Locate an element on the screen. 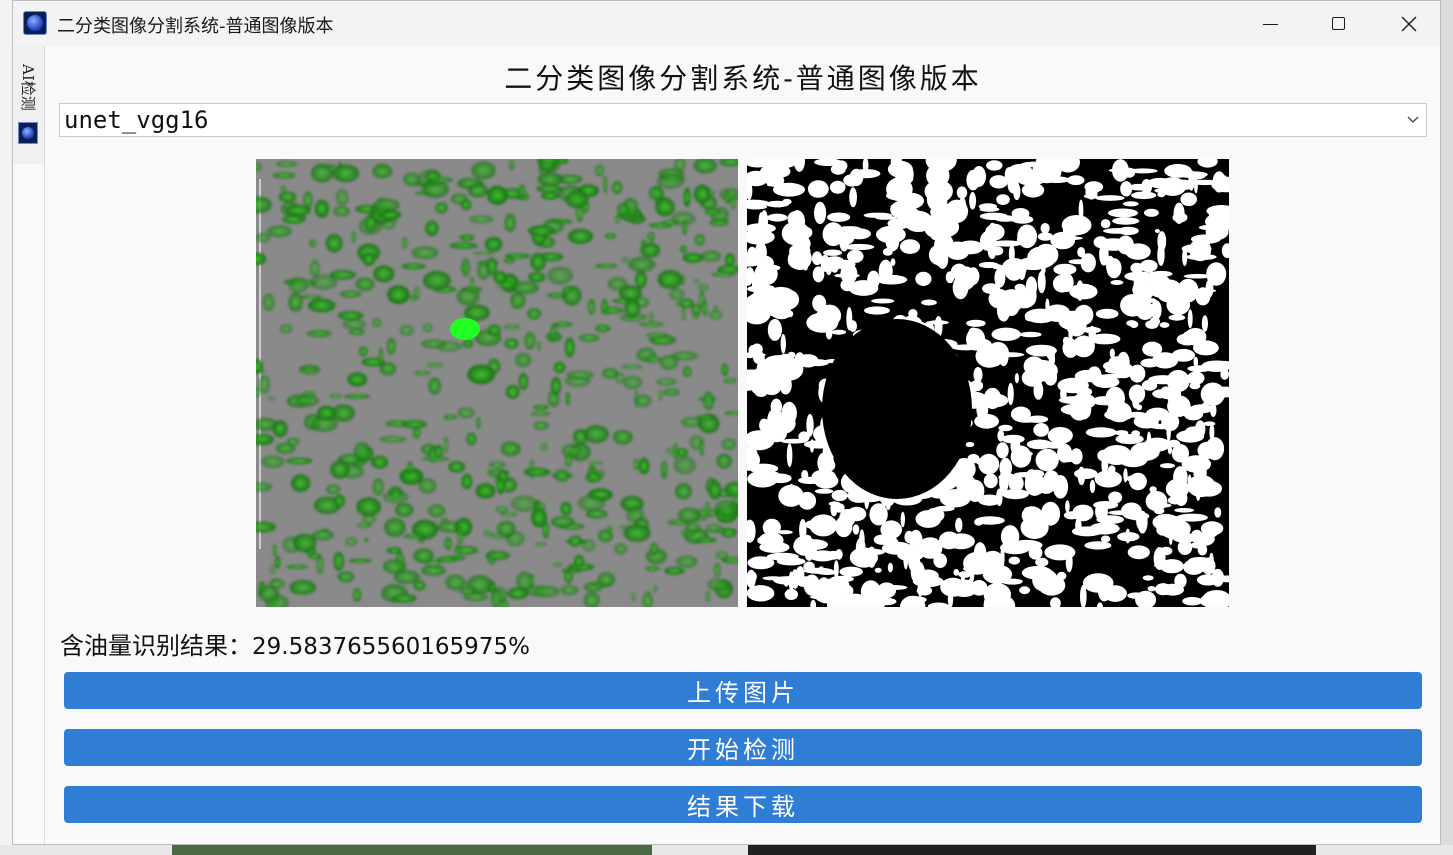 This screenshot has width=1453, height=855. maximize-button is located at coordinates (1338, 23).